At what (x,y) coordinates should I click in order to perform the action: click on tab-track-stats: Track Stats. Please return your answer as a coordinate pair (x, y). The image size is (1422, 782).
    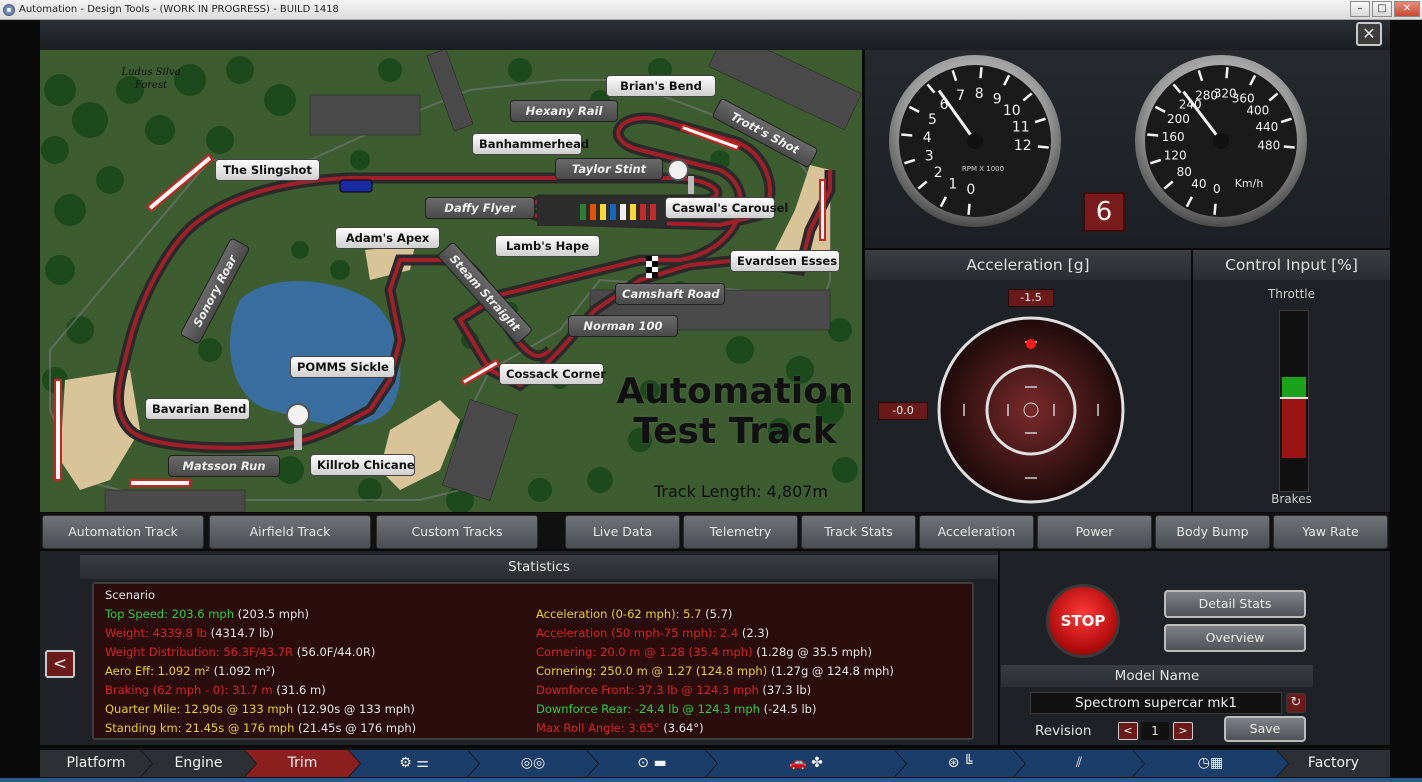
    Looking at the image, I should click on (858, 532).